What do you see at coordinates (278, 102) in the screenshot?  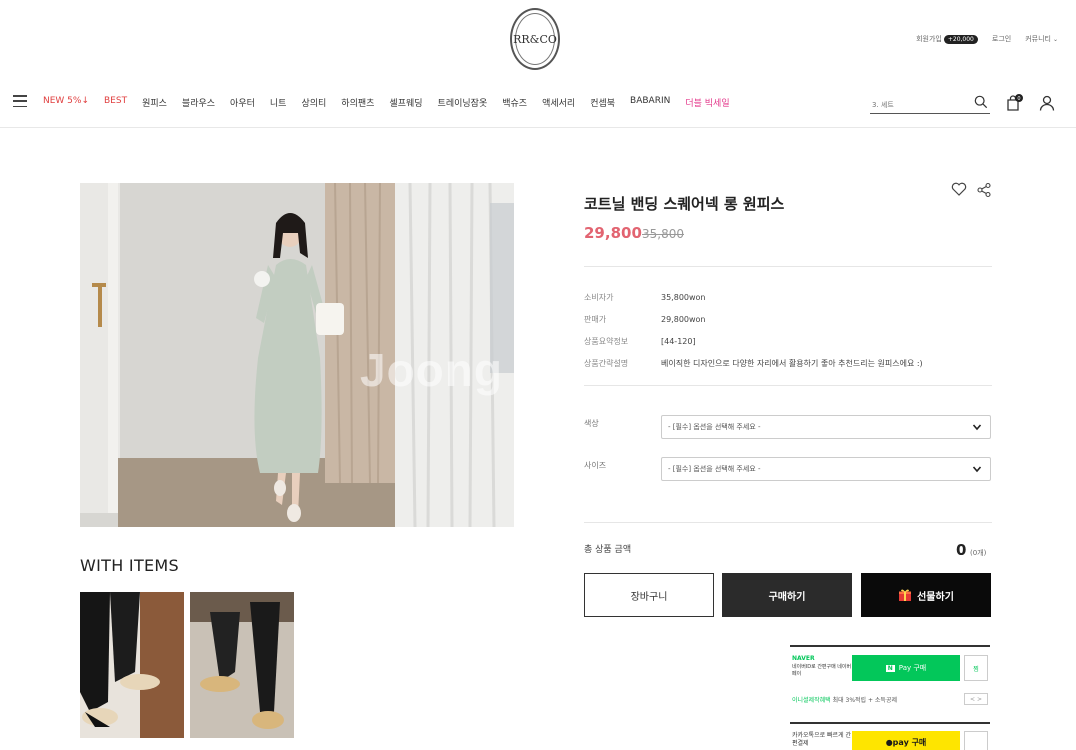 I see `menu-item-knit: 니트` at bounding box center [278, 102].